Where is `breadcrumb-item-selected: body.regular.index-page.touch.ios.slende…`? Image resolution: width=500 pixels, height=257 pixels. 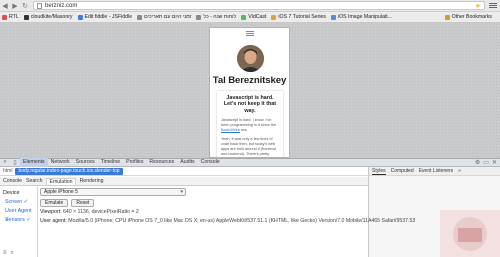 breadcrumb-item-selected: body.regular.index-page.touch.ios.slende… is located at coordinates (69, 171).